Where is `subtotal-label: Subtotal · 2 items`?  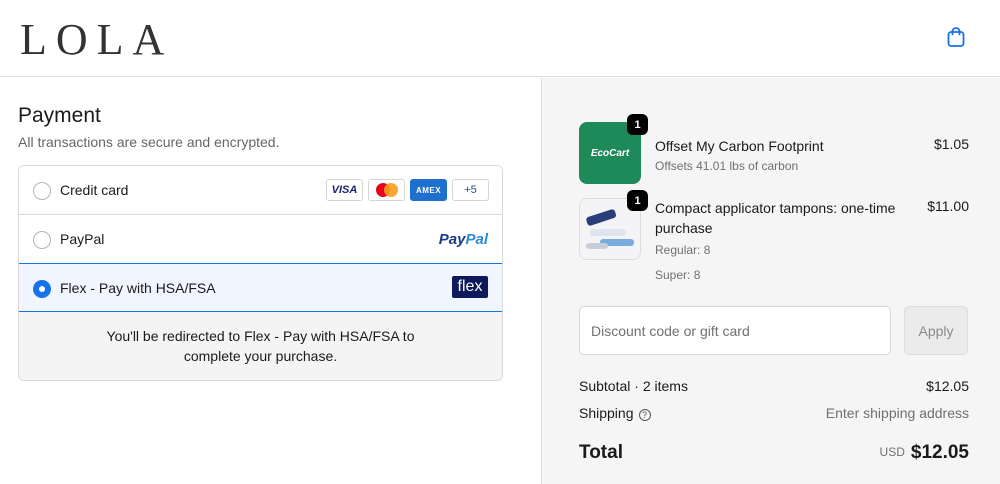 subtotal-label: Subtotal · 2 items is located at coordinates (633, 386).